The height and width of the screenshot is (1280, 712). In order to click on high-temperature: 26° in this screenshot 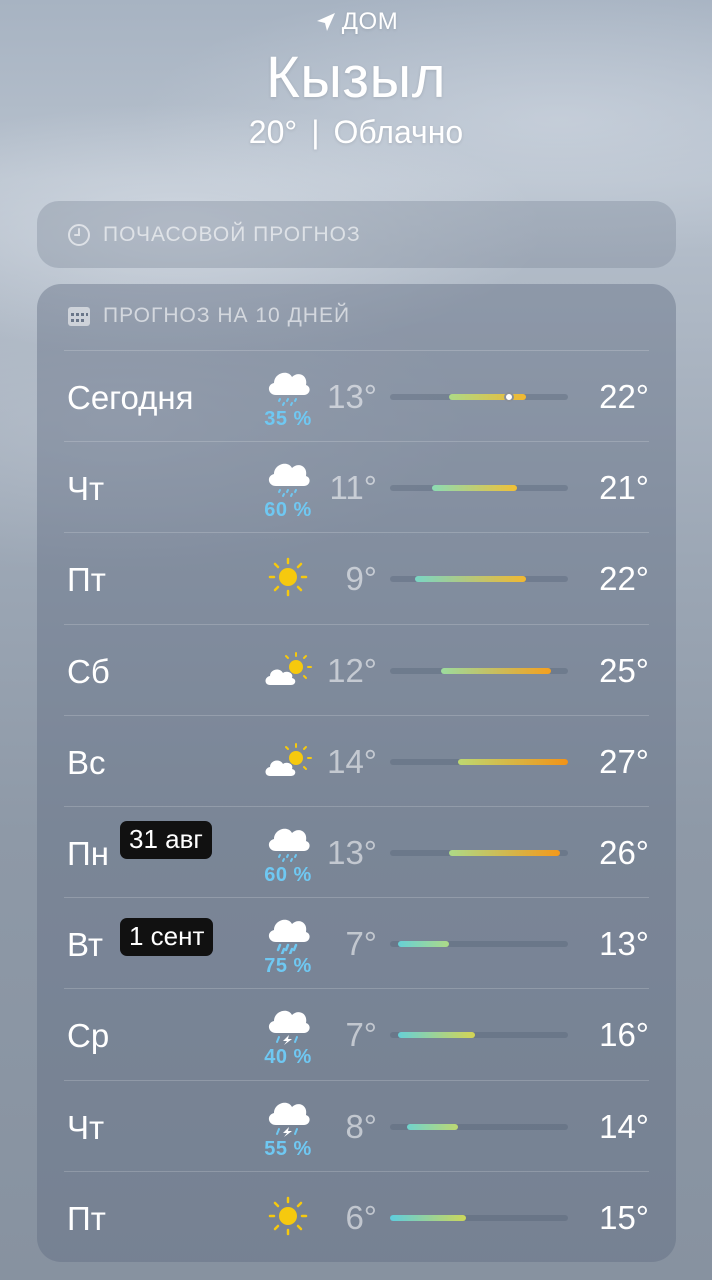, I will do `click(624, 852)`.